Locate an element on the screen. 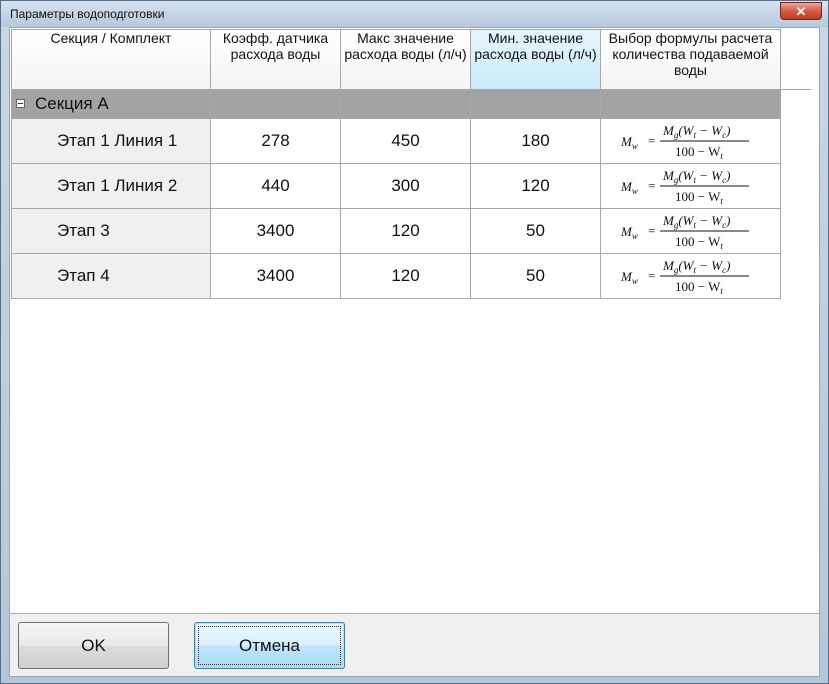 The height and width of the screenshot is (684, 829). group-label: Секция А is located at coordinates (72, 103).